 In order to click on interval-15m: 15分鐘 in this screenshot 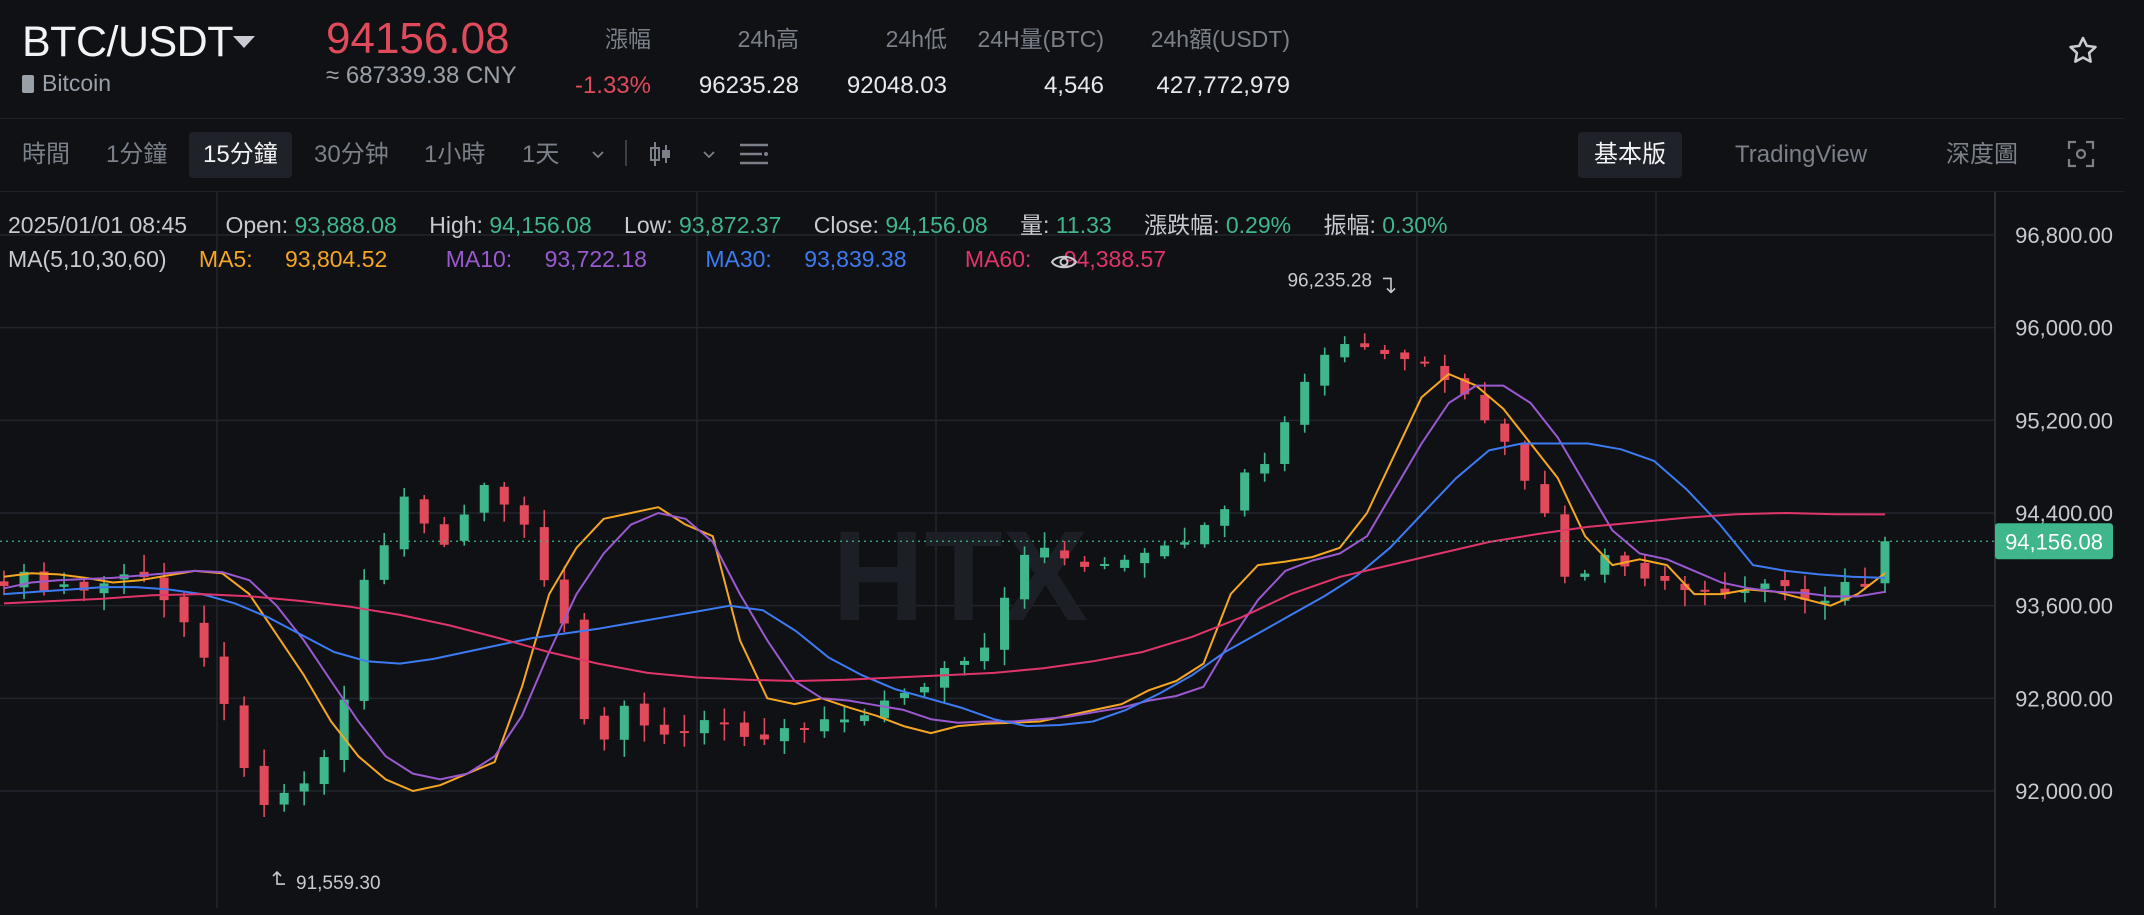, I will do `click(240, 155)`.